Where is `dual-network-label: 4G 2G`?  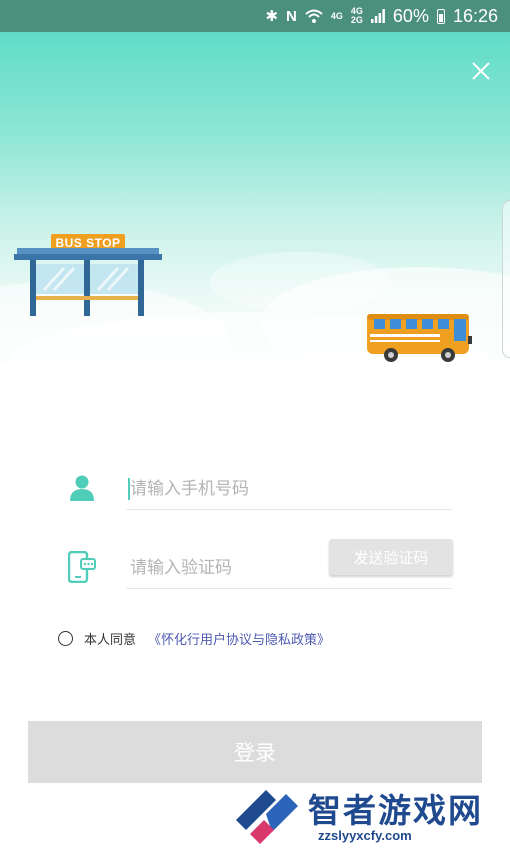
dual-network-label: 4G 2G is located at coordinates (357, 16).